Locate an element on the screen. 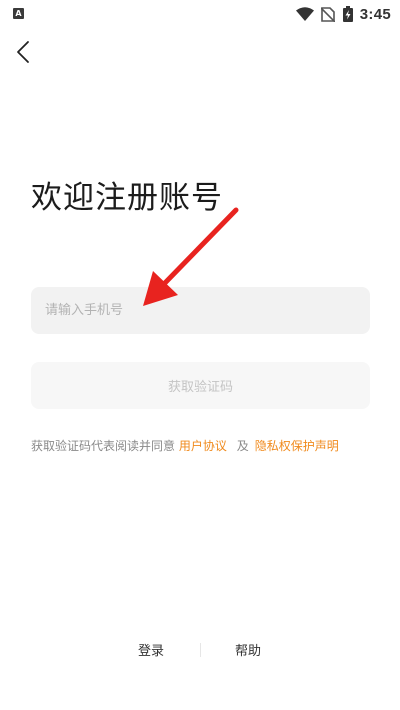  annotation-arrow-icon is located at coordinates (191, 256).